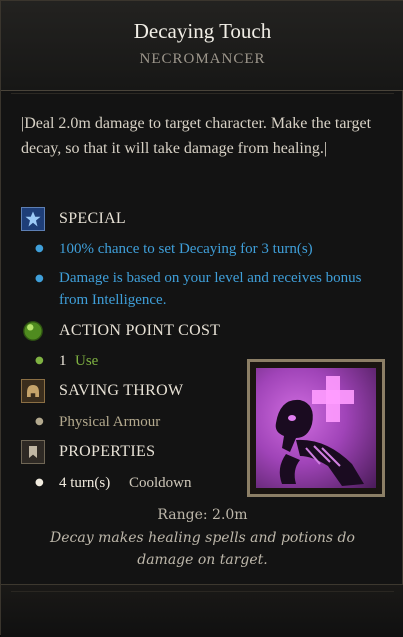 This screenshot has height=637, width=403. Describe the element at coordinates (140, 330) in the screenshot. I see `section-label-ap-cost: ACTION POINT COST` at that location.